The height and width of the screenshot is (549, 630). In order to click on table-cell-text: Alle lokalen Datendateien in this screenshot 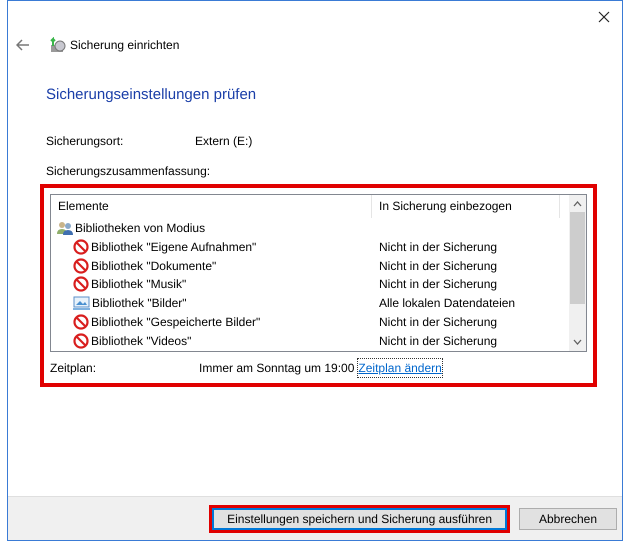, I will do `click(447, 303)`.